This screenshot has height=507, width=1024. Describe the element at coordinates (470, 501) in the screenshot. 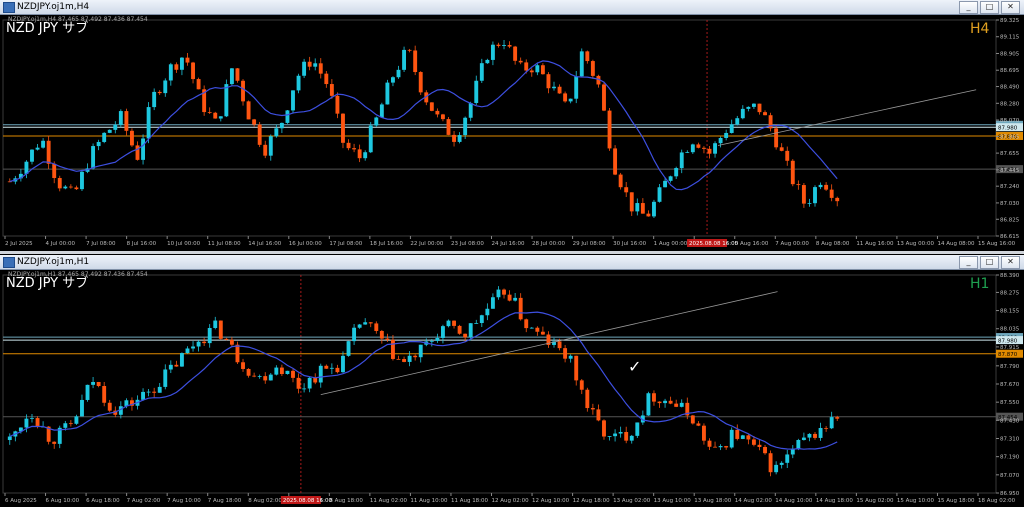

I see `x-tick-label: 11 Aug 18:00` at that location.